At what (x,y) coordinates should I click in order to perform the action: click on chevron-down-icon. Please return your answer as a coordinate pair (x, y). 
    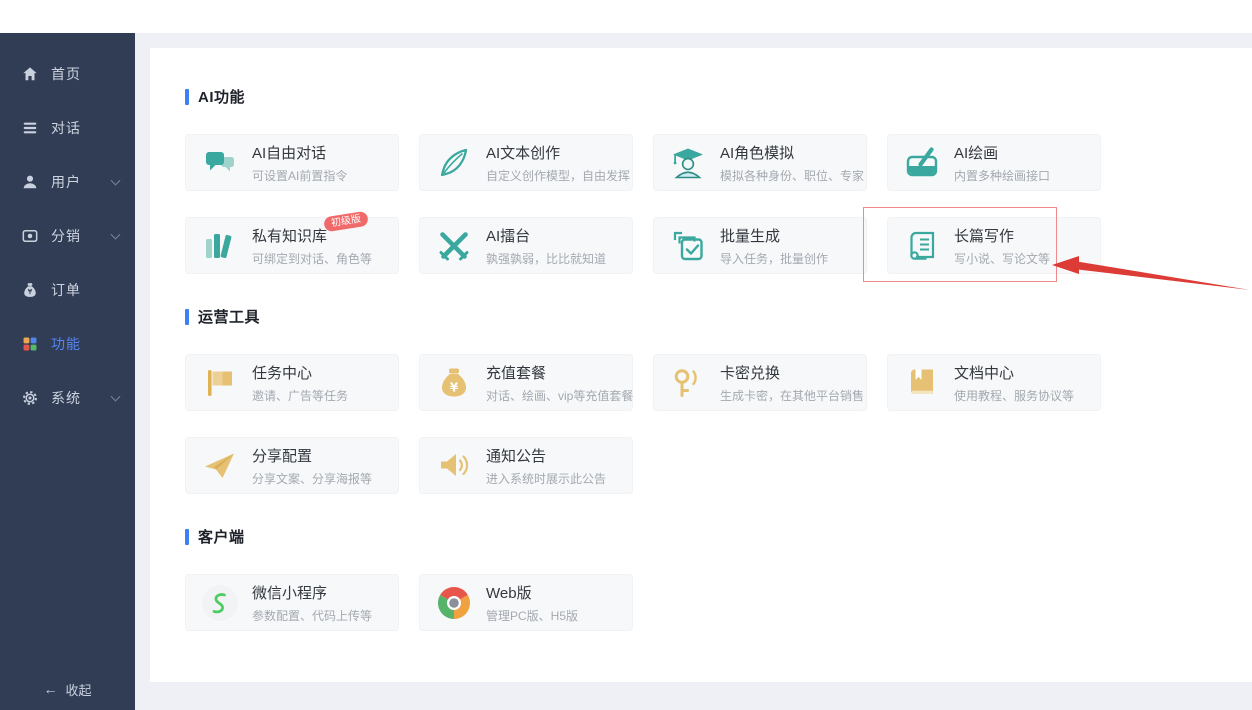
    Looking at the image, I should click on (115, 234).